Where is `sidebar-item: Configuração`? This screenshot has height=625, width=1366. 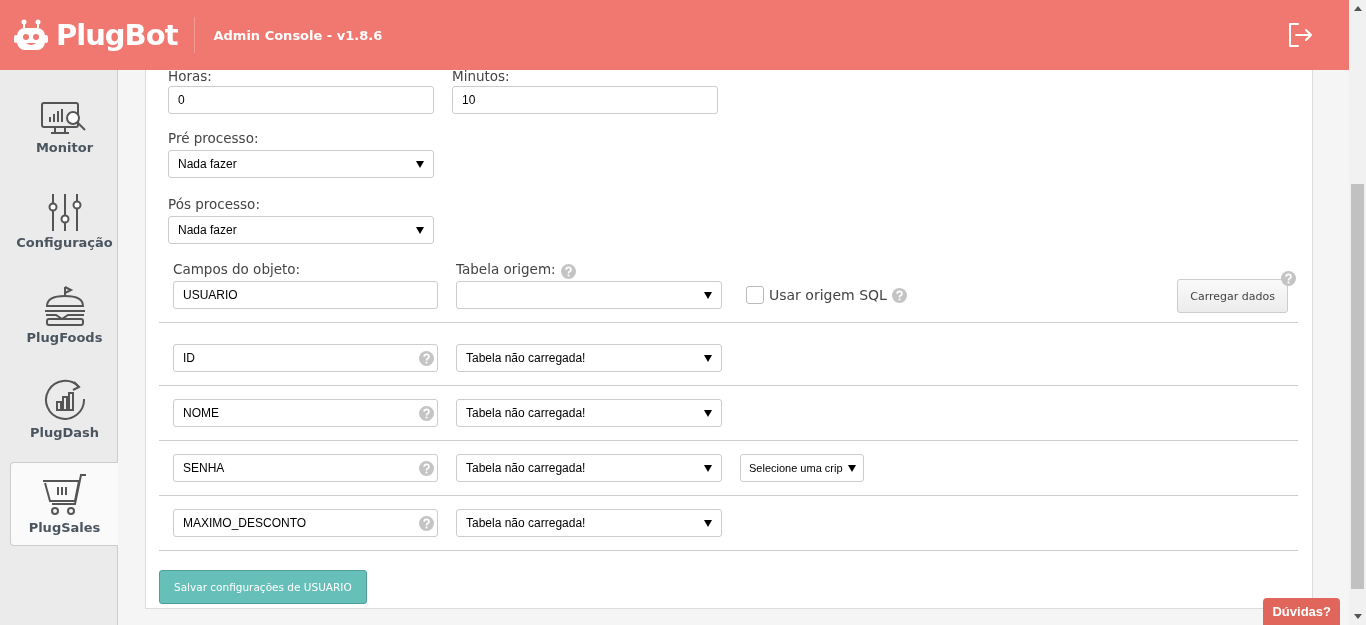 sidebar-item: Configuração is located at coordinates (64, 219).